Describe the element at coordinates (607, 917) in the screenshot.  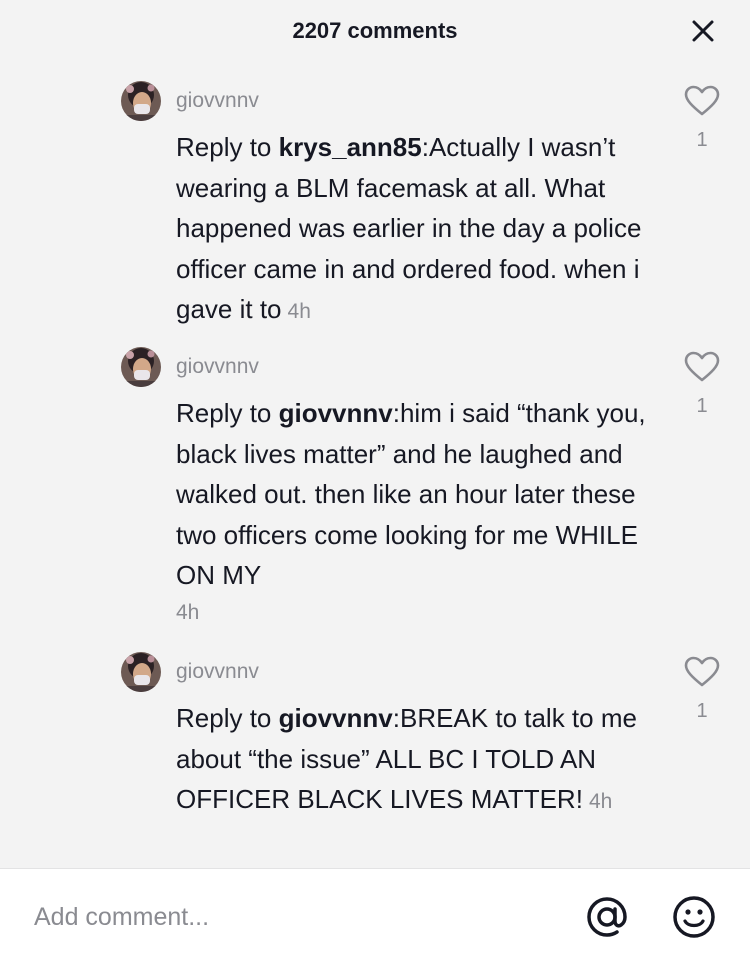
I see `at-sign-icon` at that location.